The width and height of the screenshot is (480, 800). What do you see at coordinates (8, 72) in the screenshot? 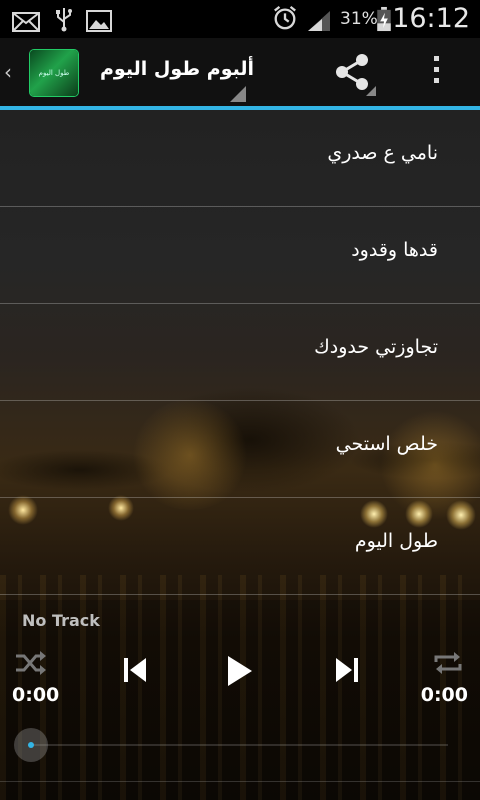
I see `up-caret-icon: ‹` at bounding box center [8, 72].